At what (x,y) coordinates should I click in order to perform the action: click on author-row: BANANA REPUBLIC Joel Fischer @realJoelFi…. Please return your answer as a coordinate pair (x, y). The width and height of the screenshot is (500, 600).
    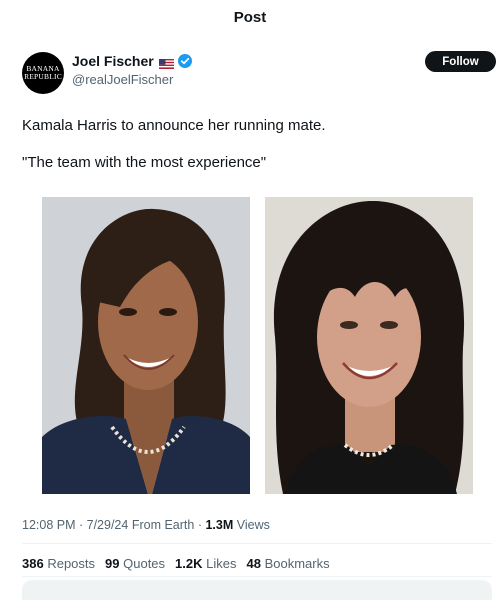
    Looking at the image, I should click on (259, 72).